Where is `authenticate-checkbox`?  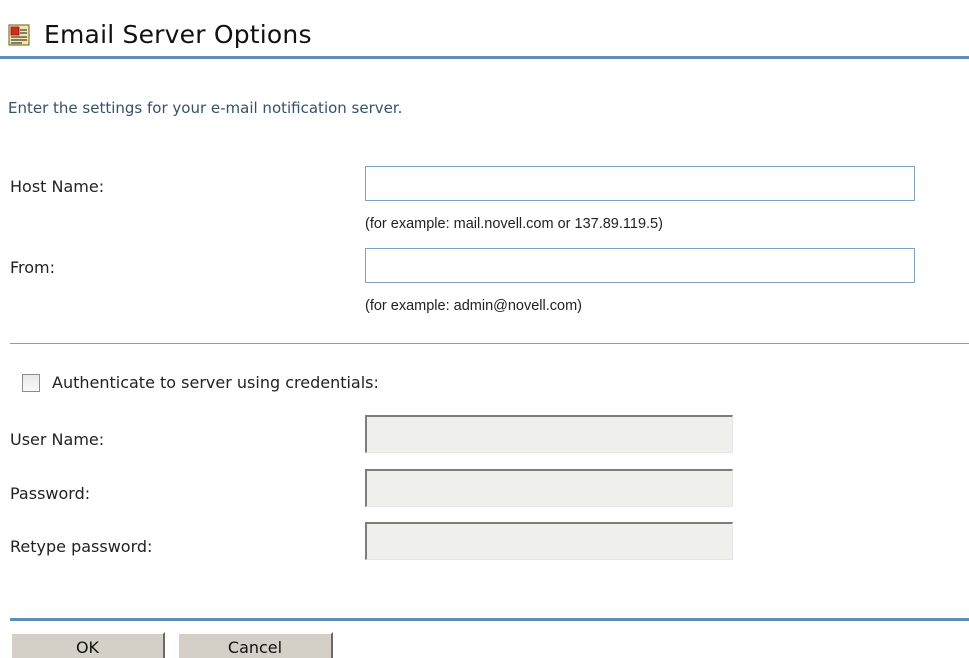
authenticate-checkbox is located at coordinates (31, 382).